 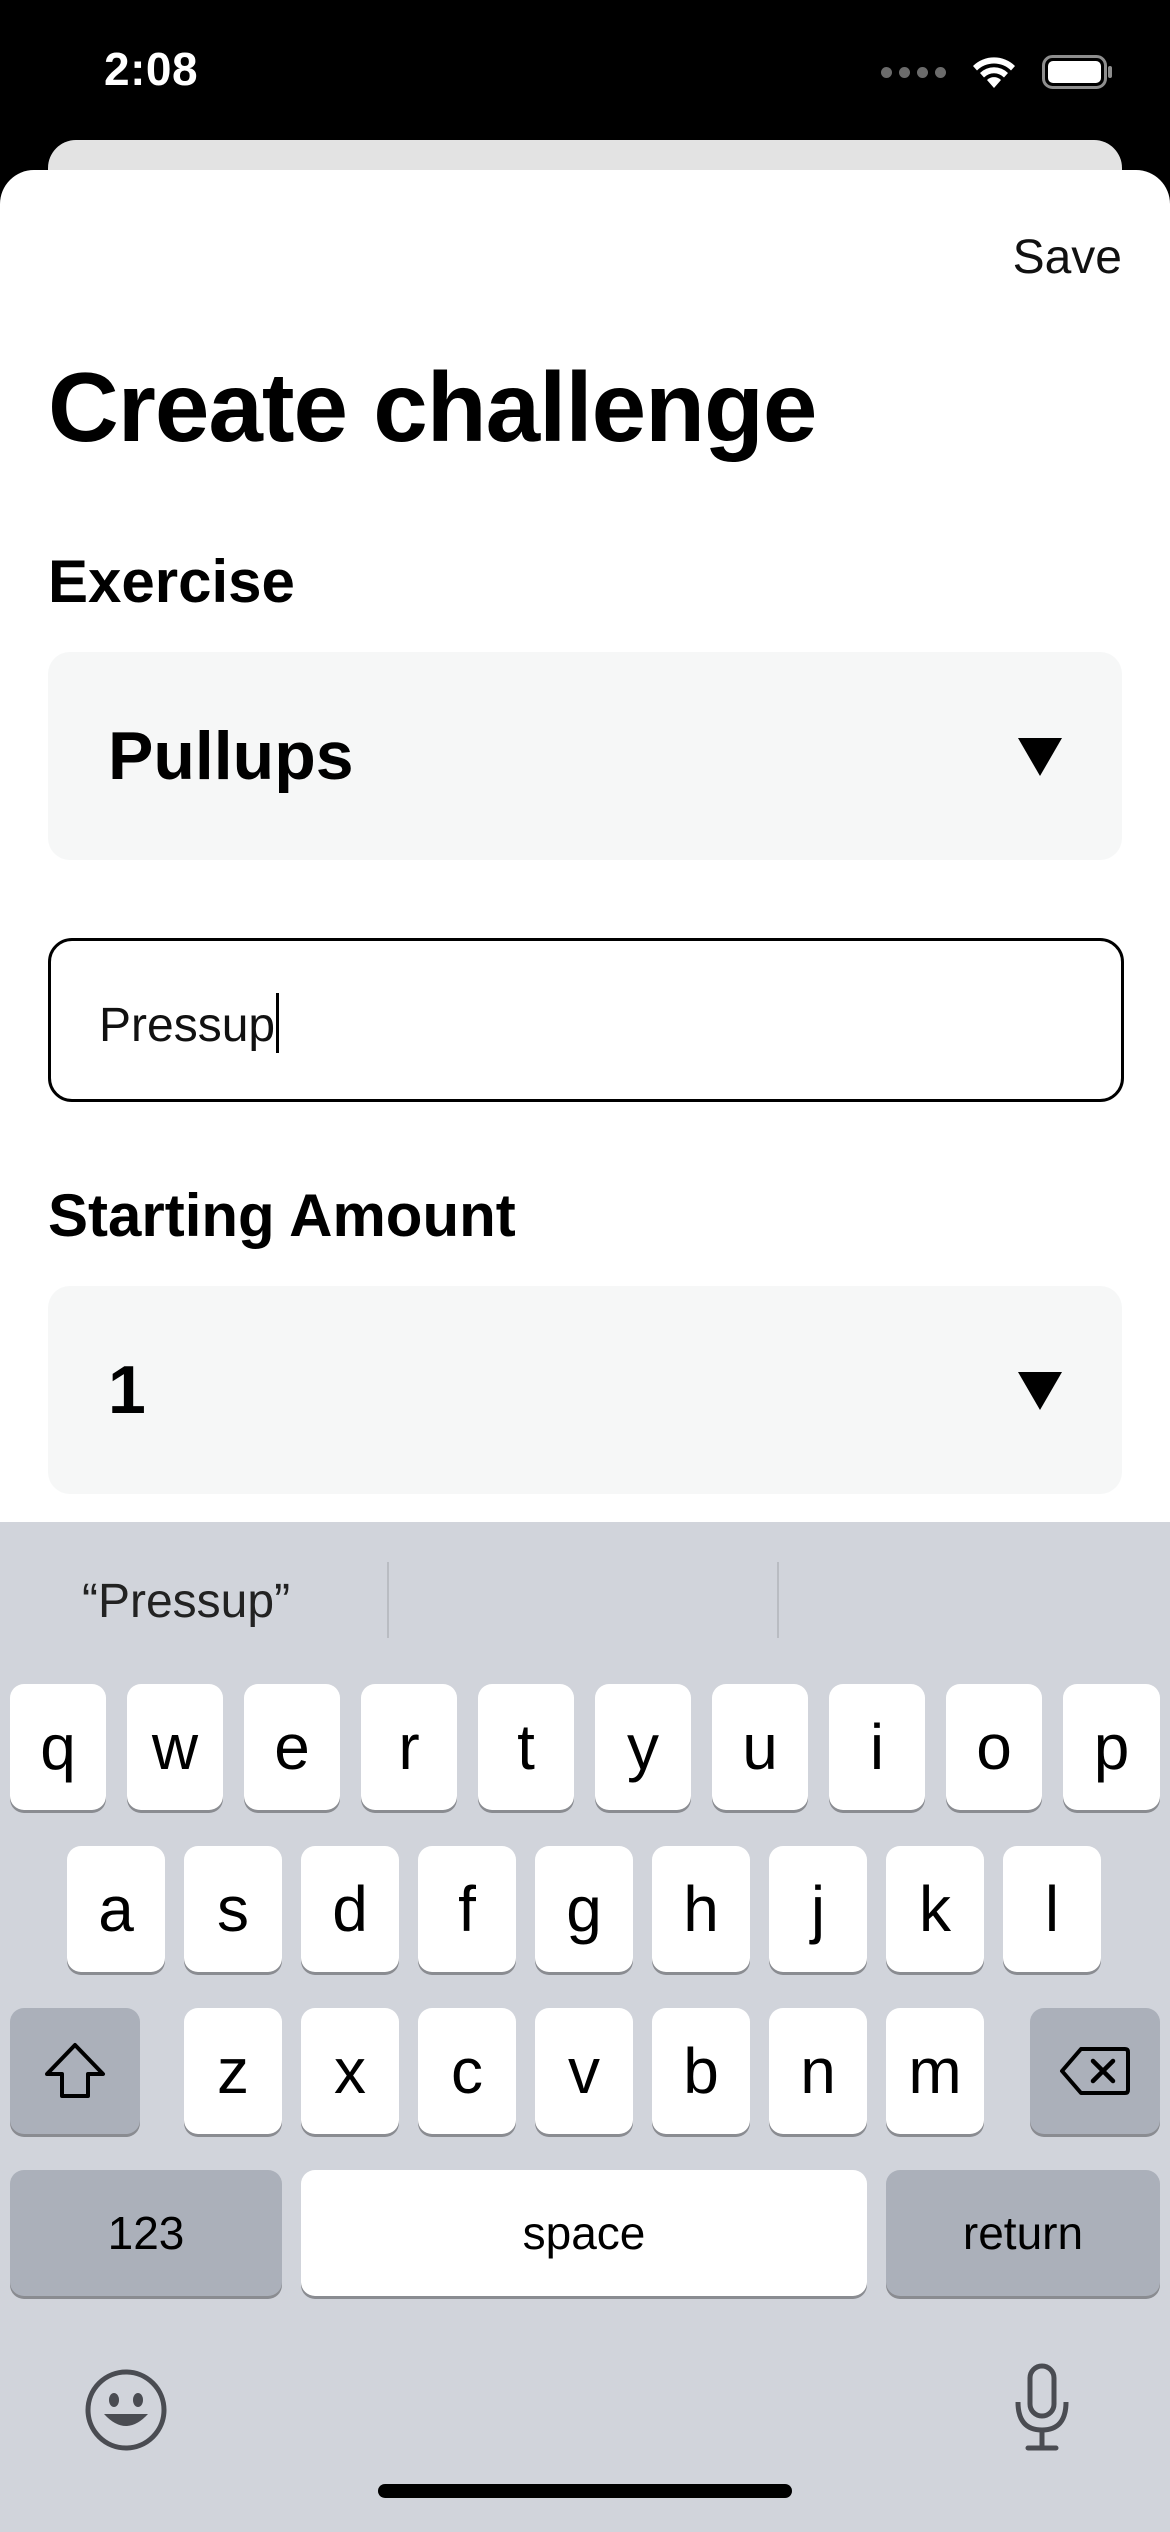 I want to click on key-d: d, so click(x=350, y=1909).